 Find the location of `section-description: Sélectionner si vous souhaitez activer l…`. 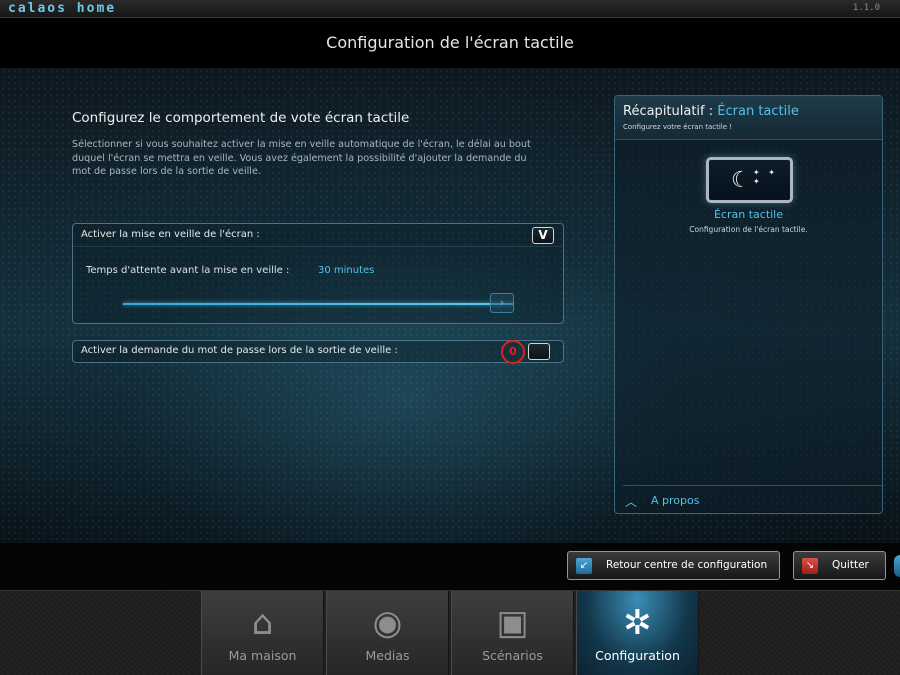

section-description: Sélectionner si vous souhaitez activer l… is located at coordinates (301, 158).